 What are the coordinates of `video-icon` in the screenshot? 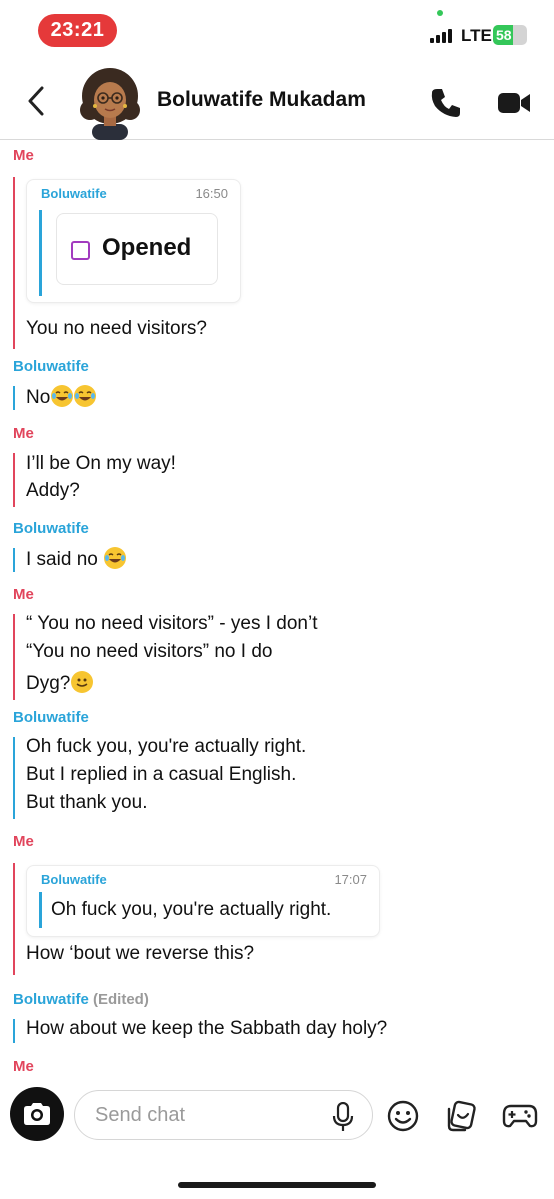 It's located at (514, 103).